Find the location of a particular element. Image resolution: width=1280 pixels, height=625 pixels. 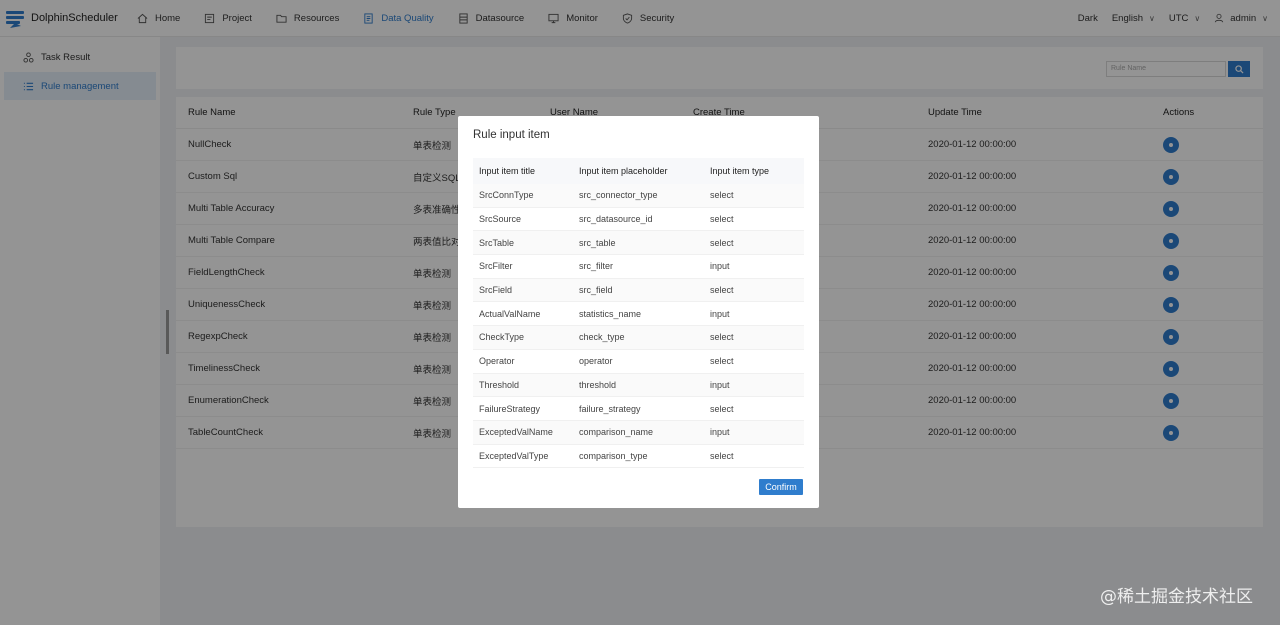

input-item-placeholder-cell: threshold is located at coordinates (598, 384).